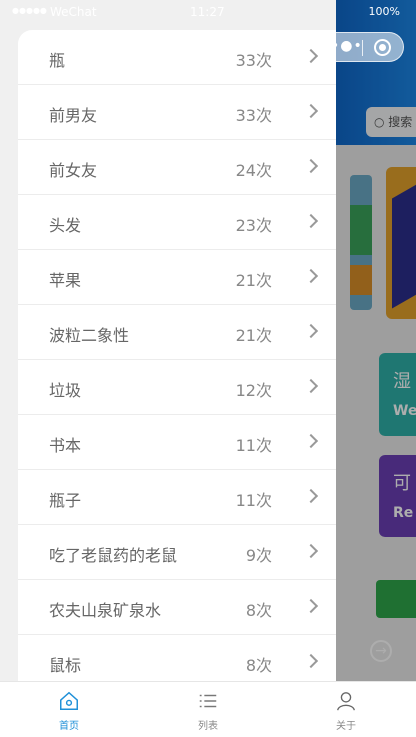  Describe the element at coordinates (177, 497) in the screenshot. I see `list-item: 瓶子 11次` at that location.